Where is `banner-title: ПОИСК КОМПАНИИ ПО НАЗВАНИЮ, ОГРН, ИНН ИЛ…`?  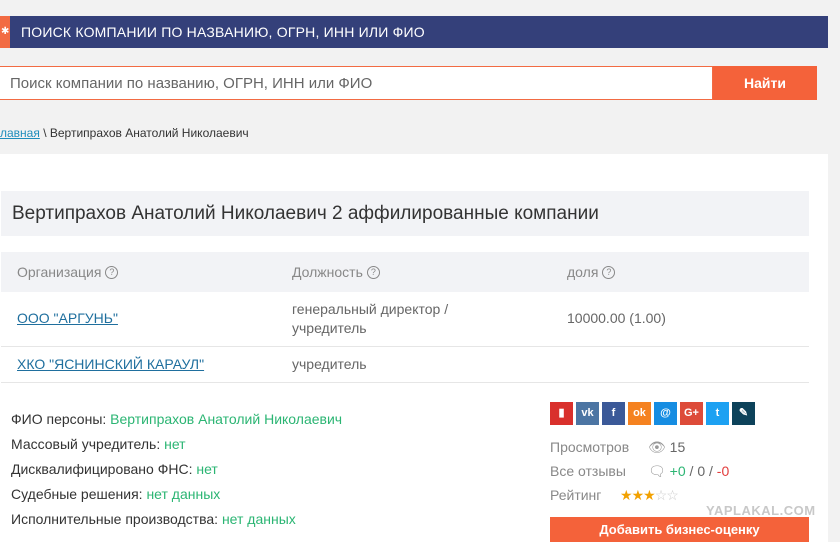 banner-title: ПОИСК КОМПАНИИ ПО НАЗВАНИЮ, ОГРН, ИНН ИЛ… is located at coordinates (223, 32).